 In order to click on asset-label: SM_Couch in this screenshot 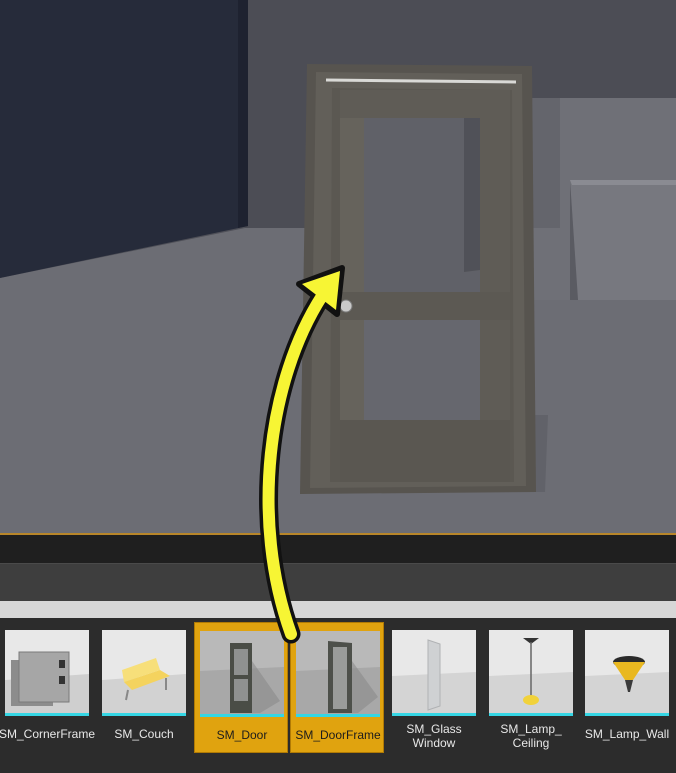, I will do `click(144, 734)`.